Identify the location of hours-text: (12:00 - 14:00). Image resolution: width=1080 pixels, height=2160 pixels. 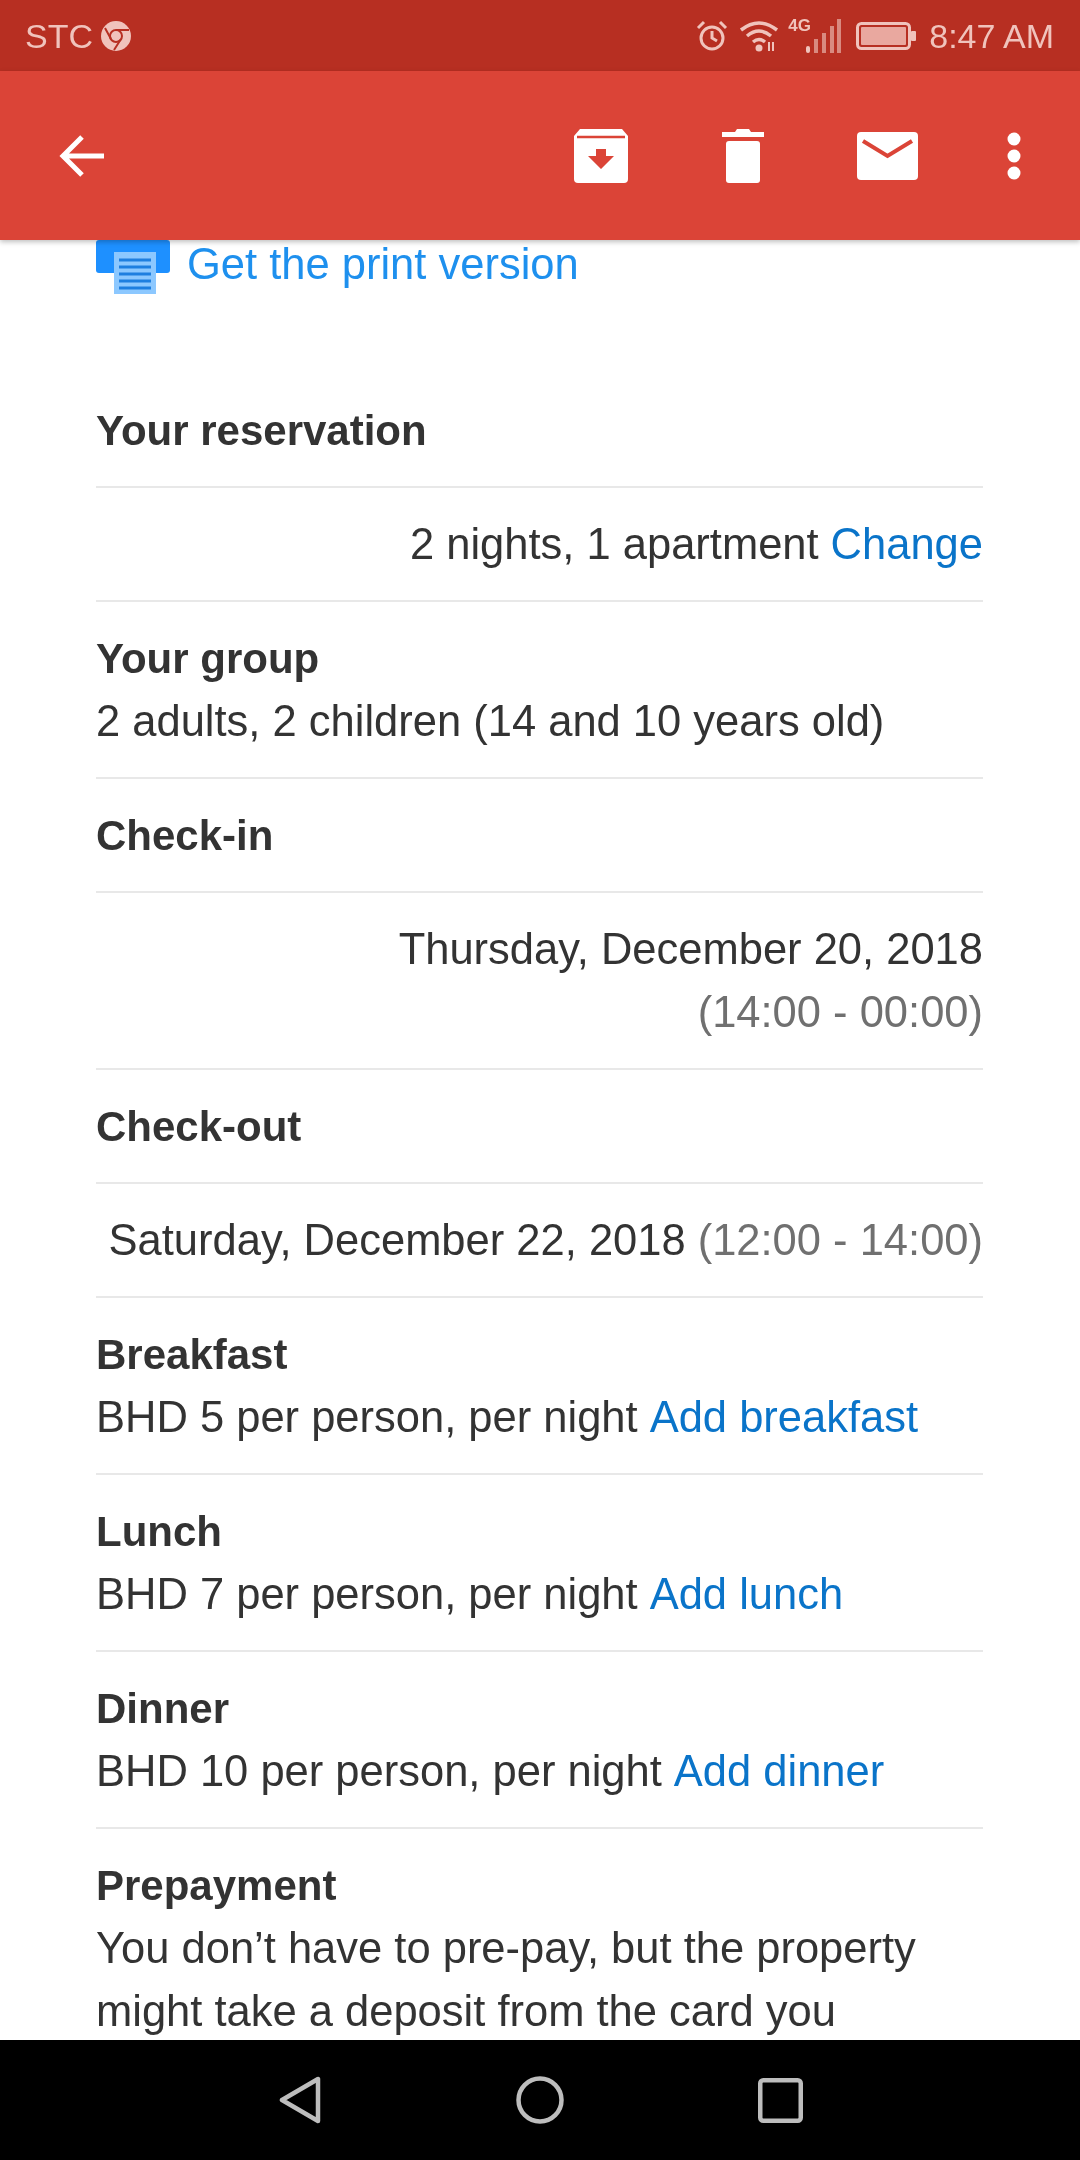
(840, 1240).